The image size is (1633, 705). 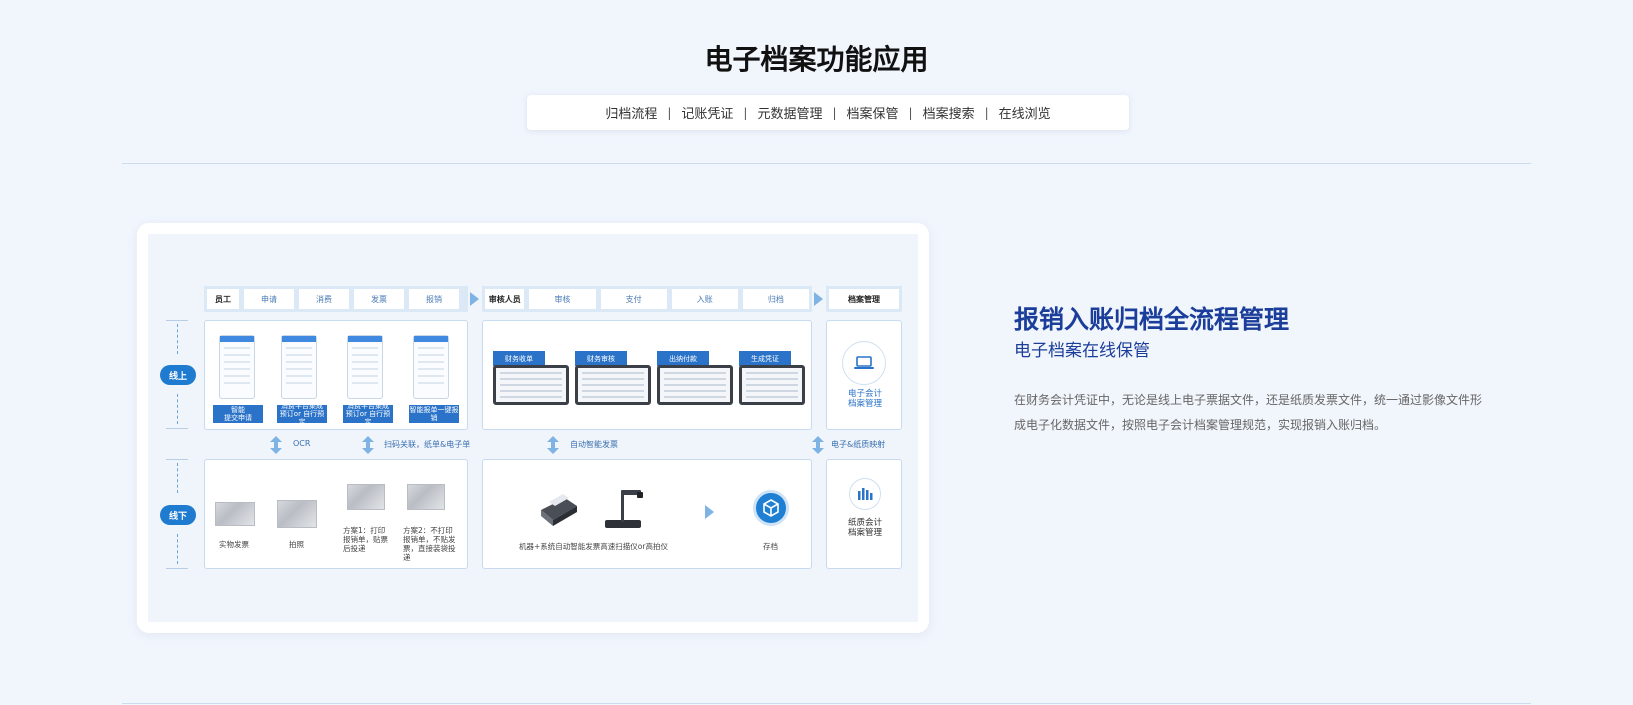 What do you see at coordinates (1025, 112) in the screenshot?
I see `tab-online-browse: 在线浏览` at bounding box center [1025, 112].